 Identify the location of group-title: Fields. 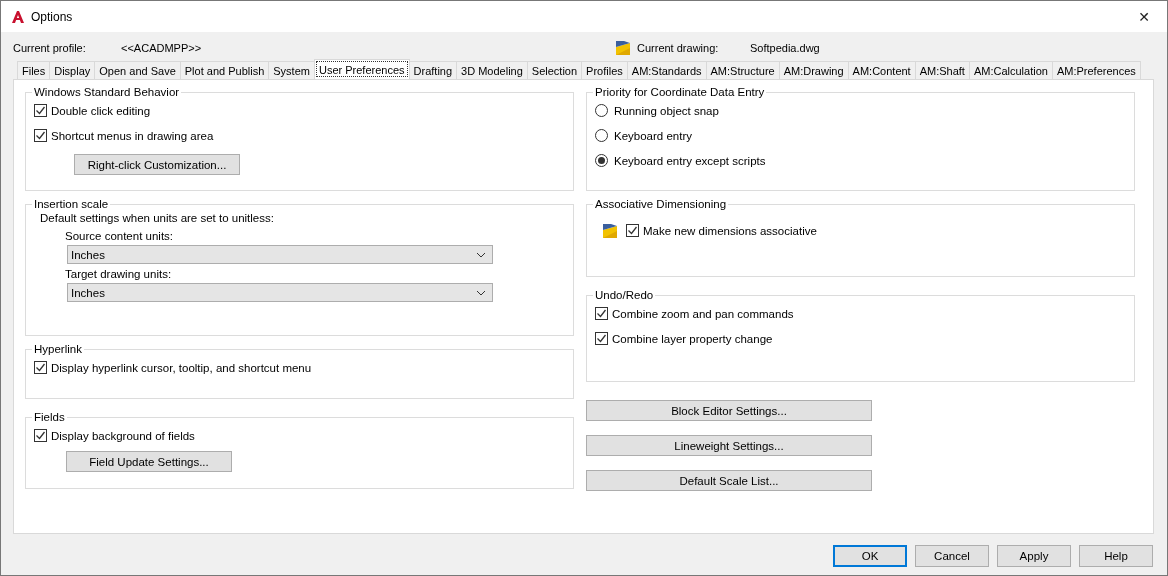
(49, 417).